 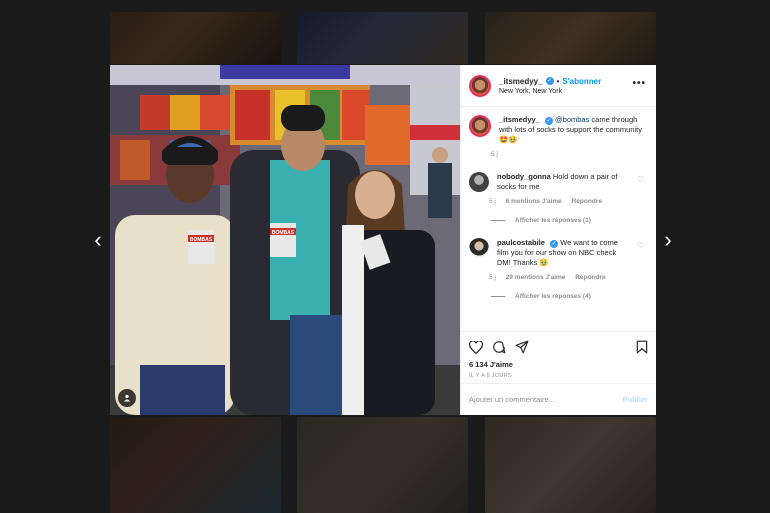 What do you see at coordinates (668, 240) in the screenshot?
I see `next-post-arrow-icon: ›` at bounding box center [668, 240].